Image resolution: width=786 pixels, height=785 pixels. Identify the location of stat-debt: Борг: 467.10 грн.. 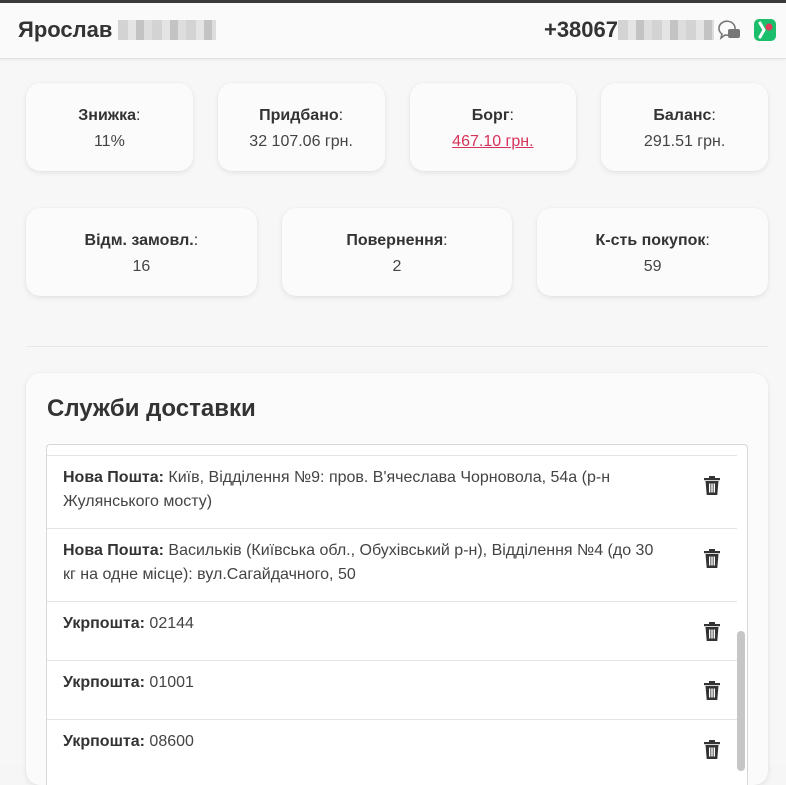
(493, 127).